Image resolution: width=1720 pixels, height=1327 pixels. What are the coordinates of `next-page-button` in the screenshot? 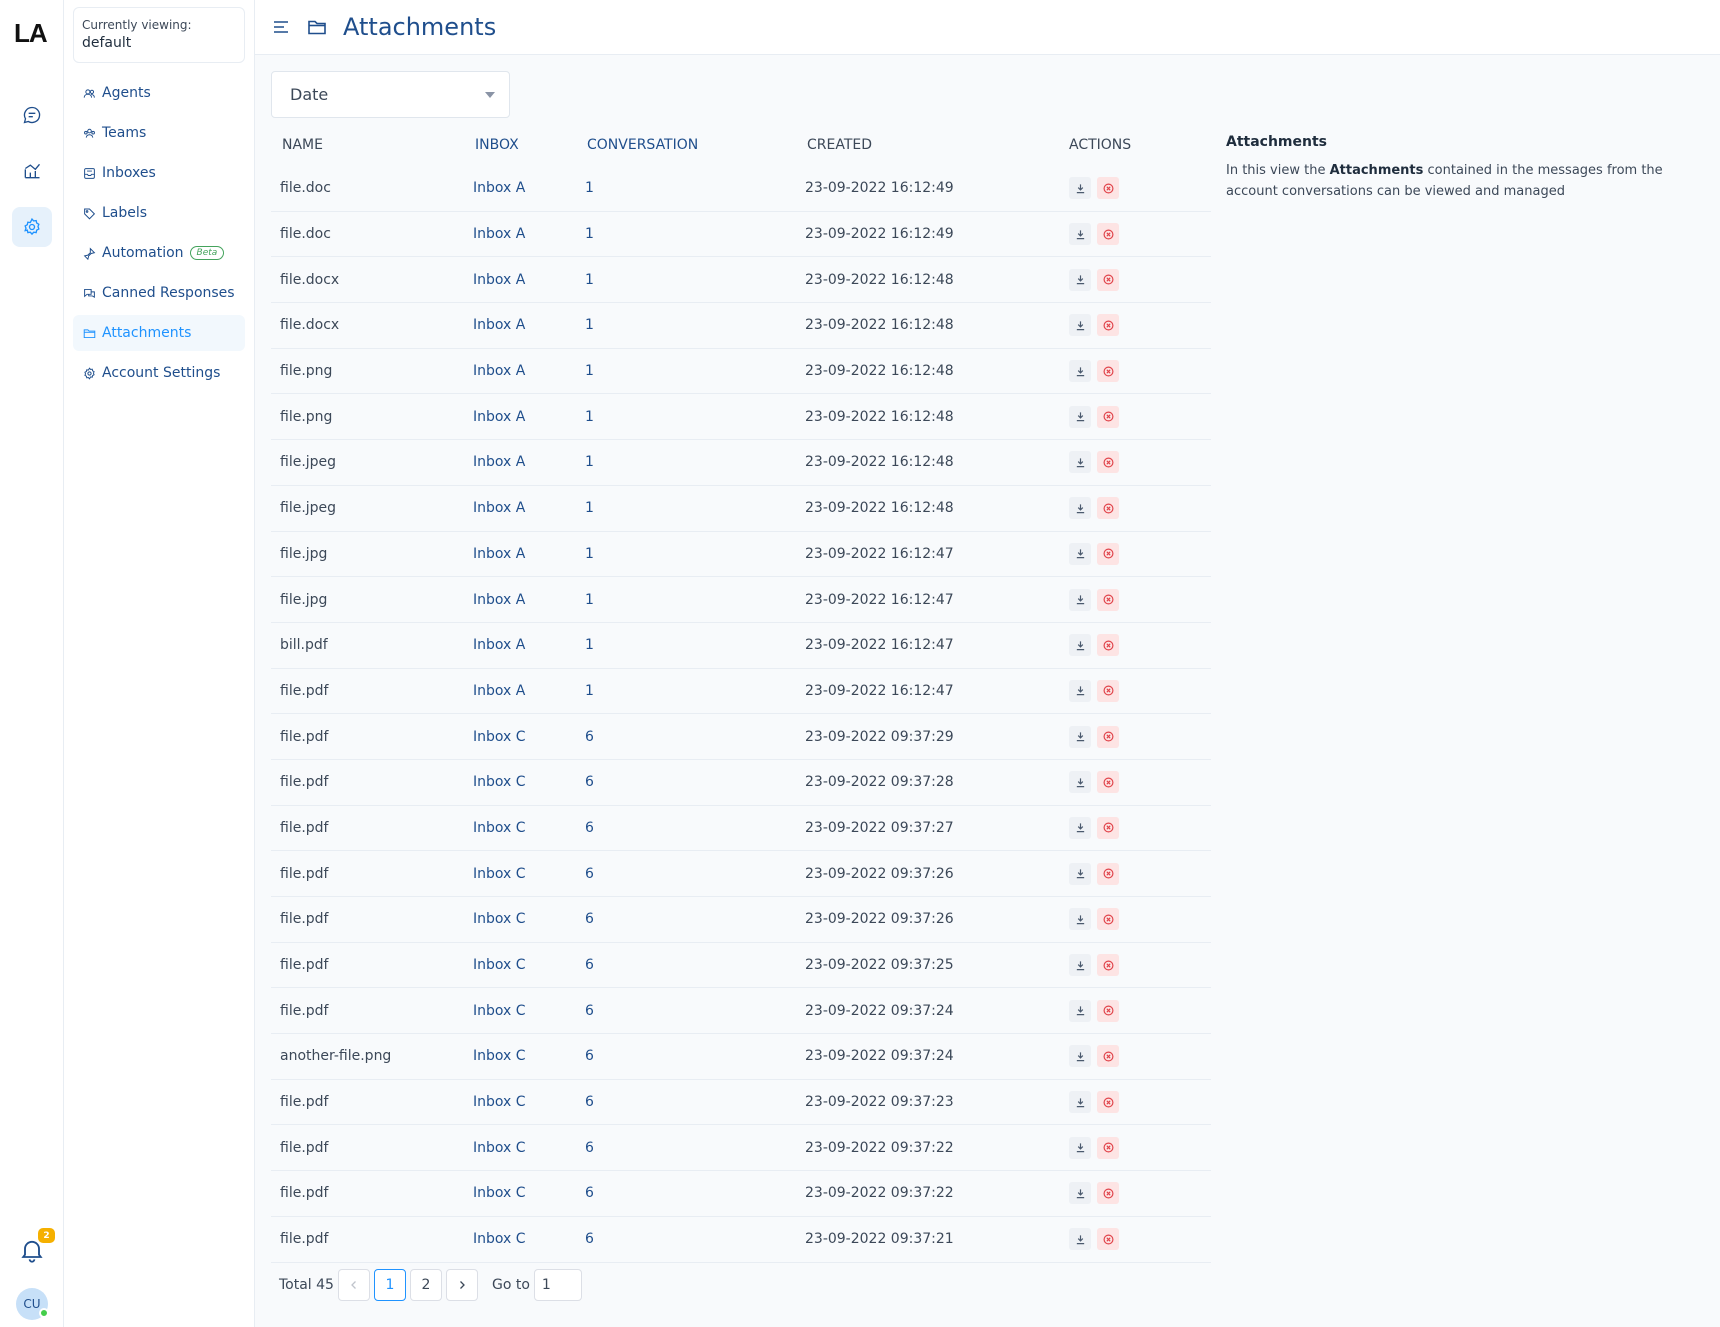 It's located at (461, 1285).